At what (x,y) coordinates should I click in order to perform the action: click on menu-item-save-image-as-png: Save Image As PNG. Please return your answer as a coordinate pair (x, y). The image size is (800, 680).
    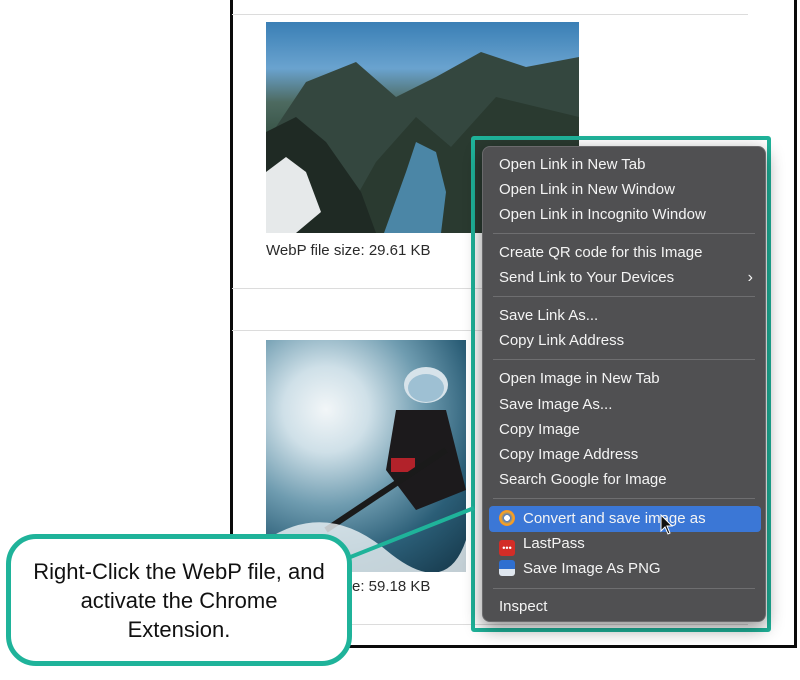
    Looking at the image, I should click on (626, 569).